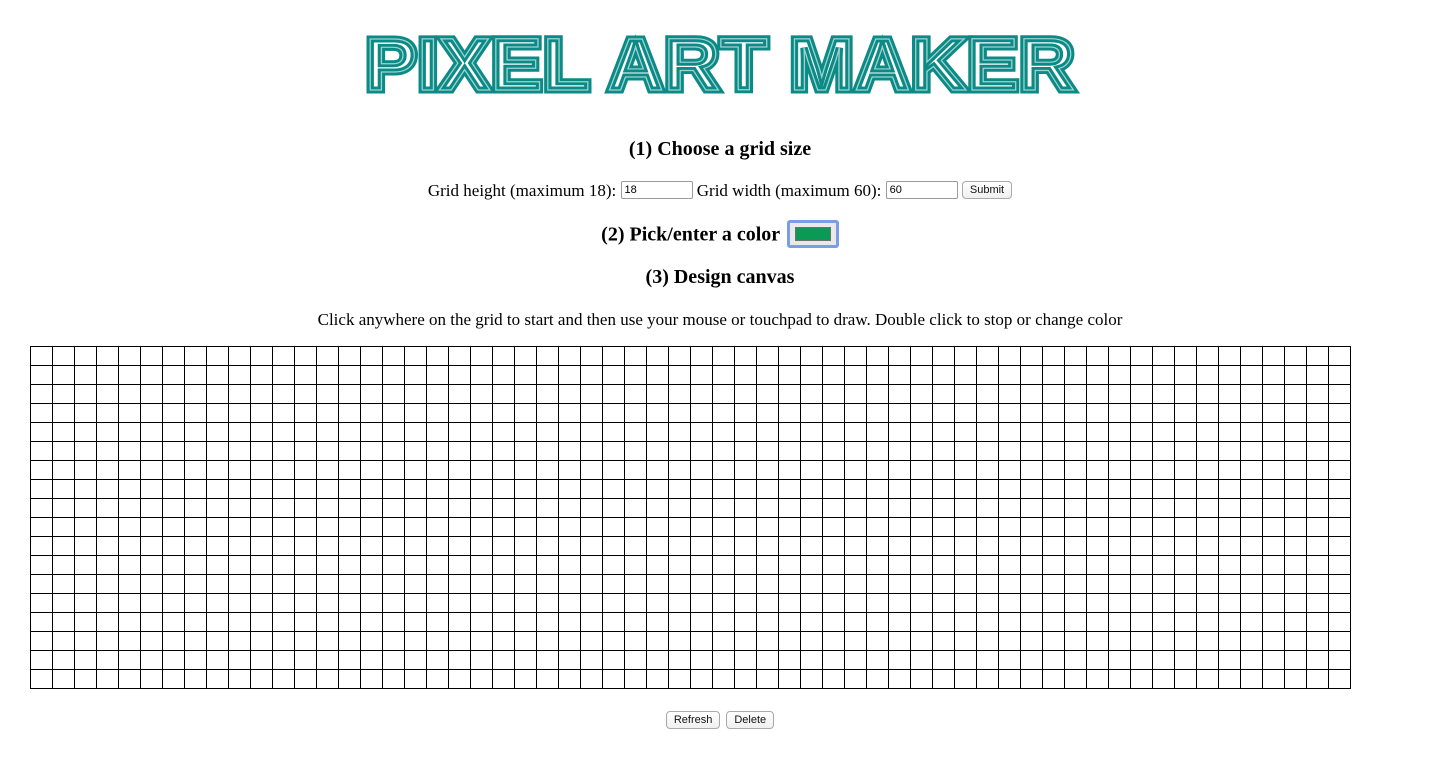  I want to click on refresh-button: Refresh, so click(693, 720).